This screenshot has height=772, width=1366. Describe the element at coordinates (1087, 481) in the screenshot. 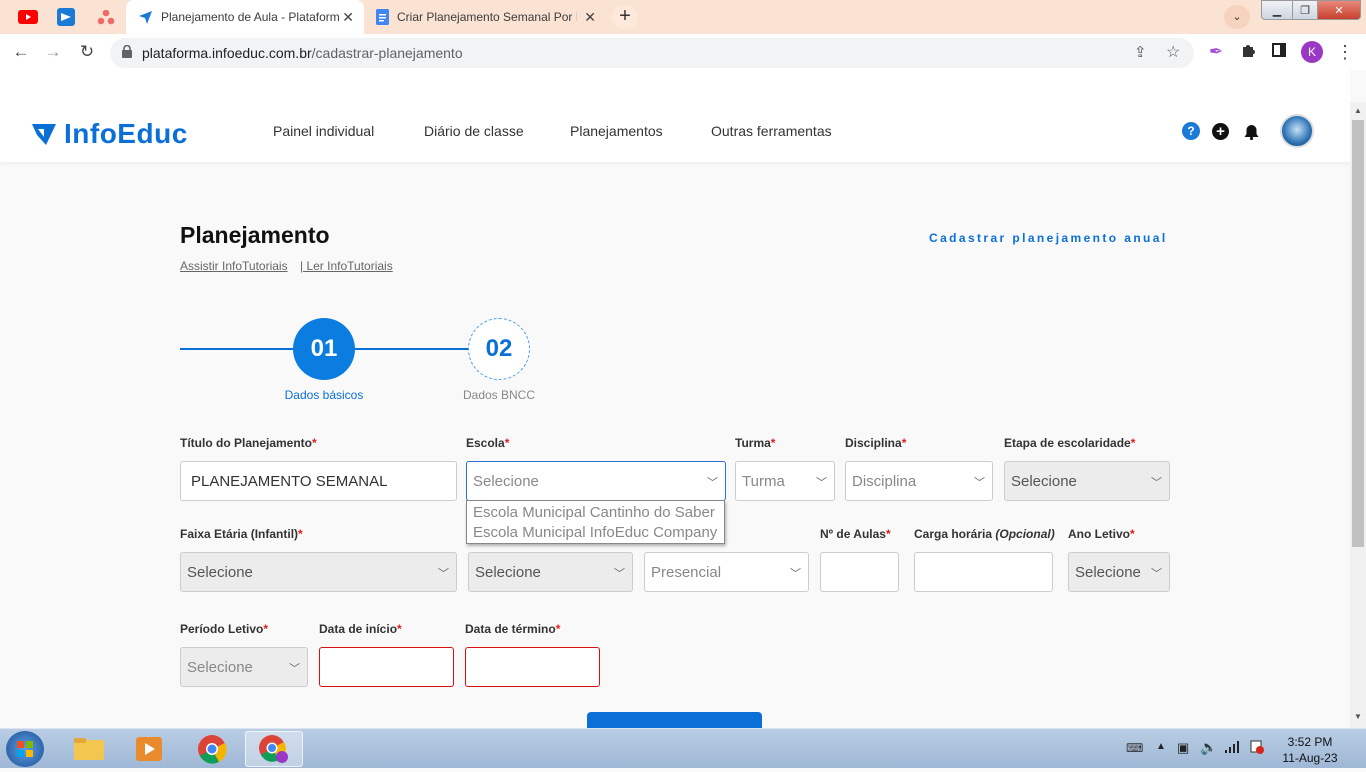

I see `etapa-select: Selecione ﹀` at that location.